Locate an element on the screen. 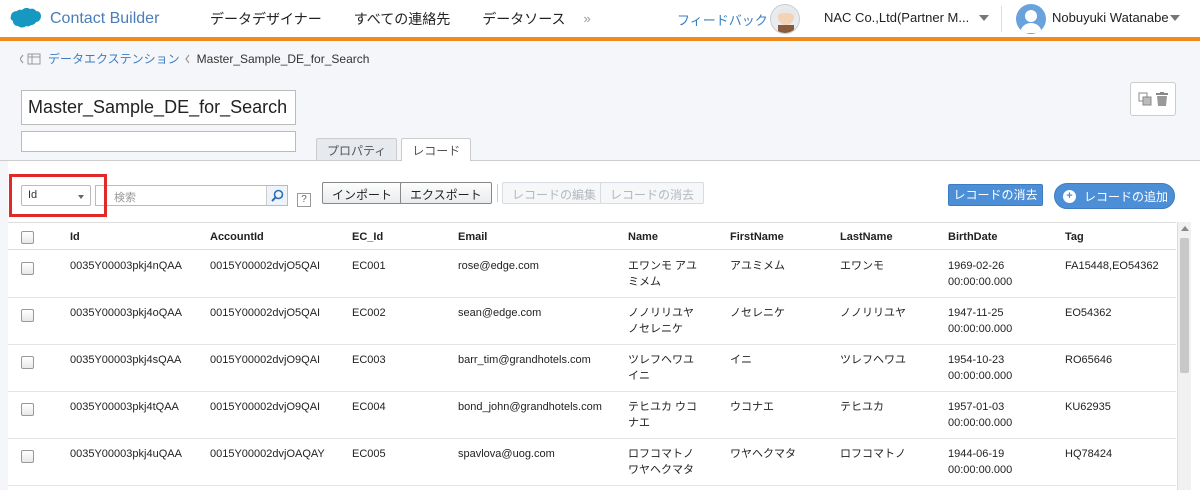 This screenshot has width=1200, height=490. cell-name-cont: ナエ is located at coordinates (639, 423).